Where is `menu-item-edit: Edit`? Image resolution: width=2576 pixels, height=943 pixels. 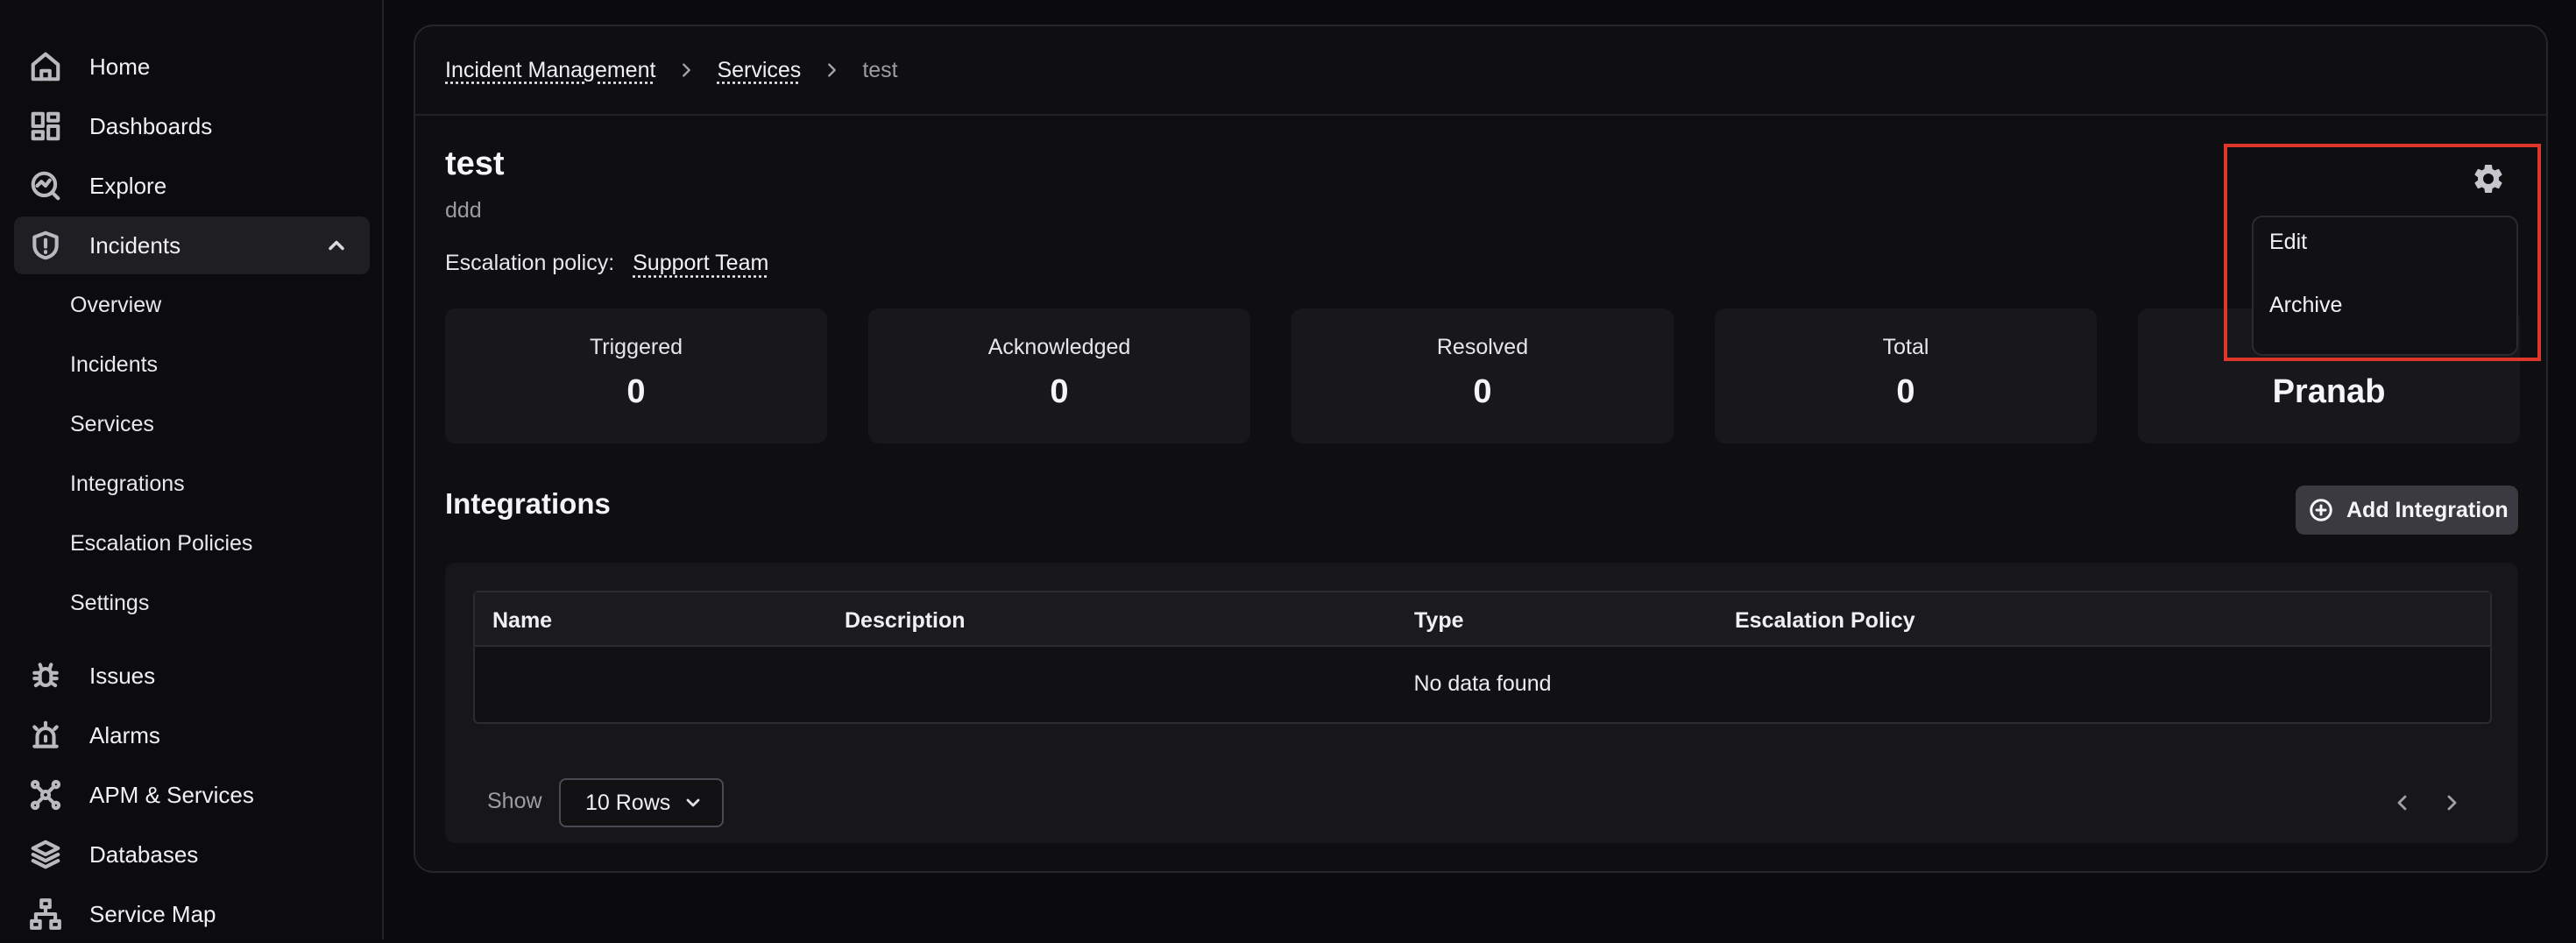 menu-item-edit: Edit is located at coordinates (2288, 242).